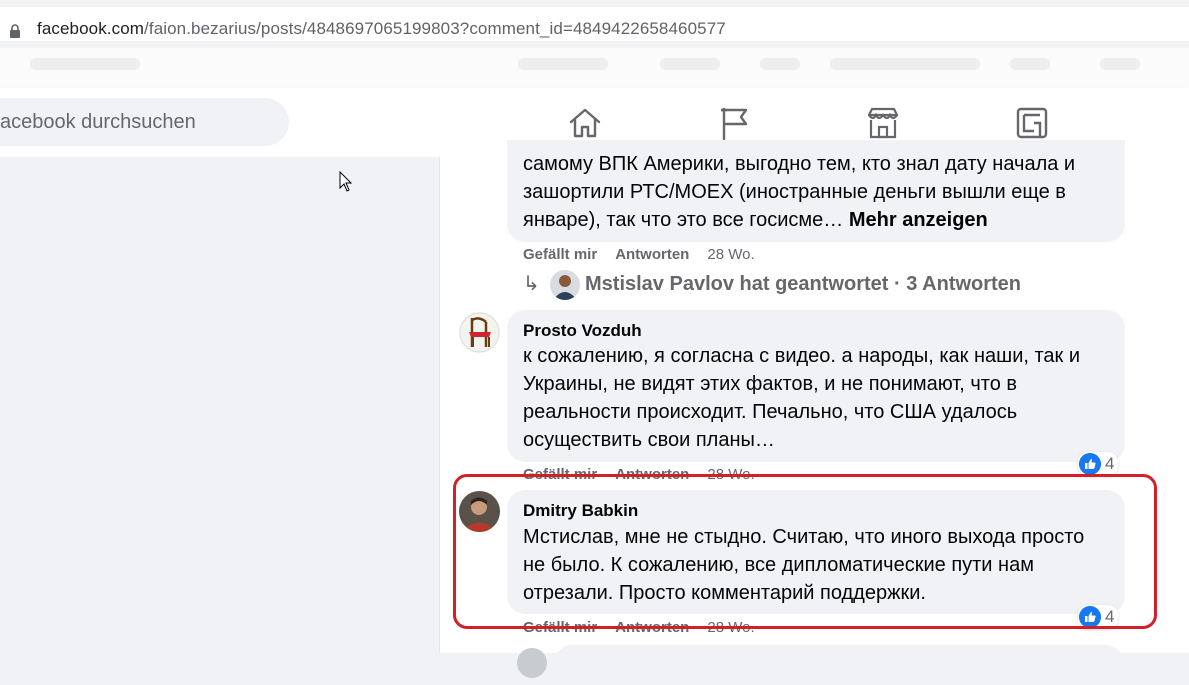 This screenshot has width=1189, height=685. What do you see at coordinates (91, 28) in the screenshot?
I see `url-domain: facebook.com` at bounding box center [91, 28].